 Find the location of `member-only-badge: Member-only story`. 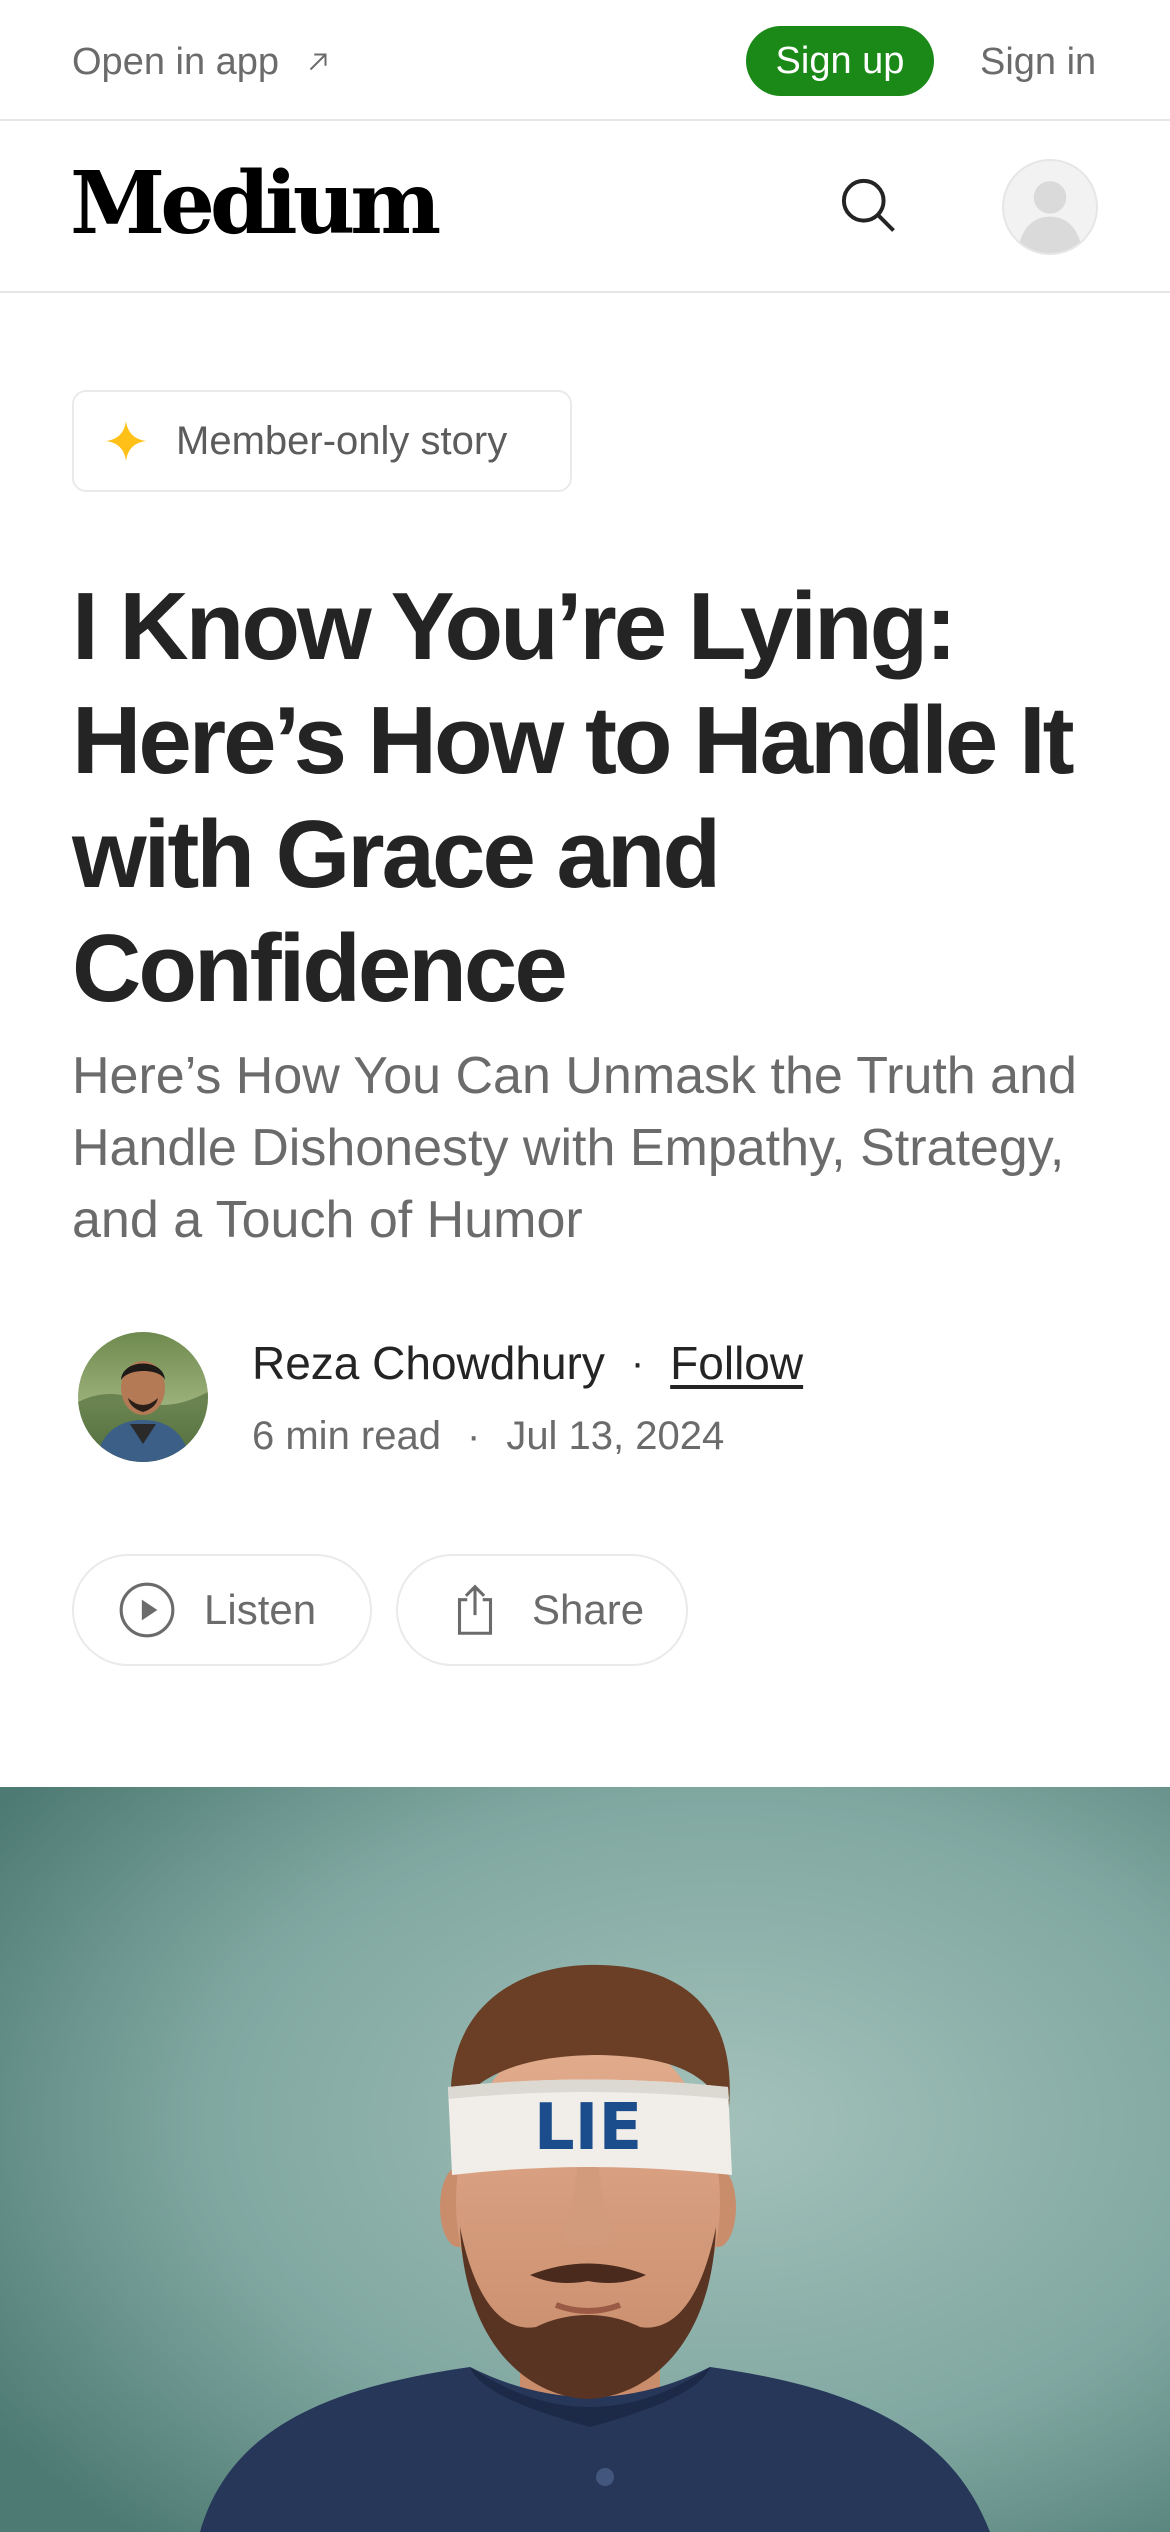

member-only-badge: Member-only story is located at coordinates (322, 441).